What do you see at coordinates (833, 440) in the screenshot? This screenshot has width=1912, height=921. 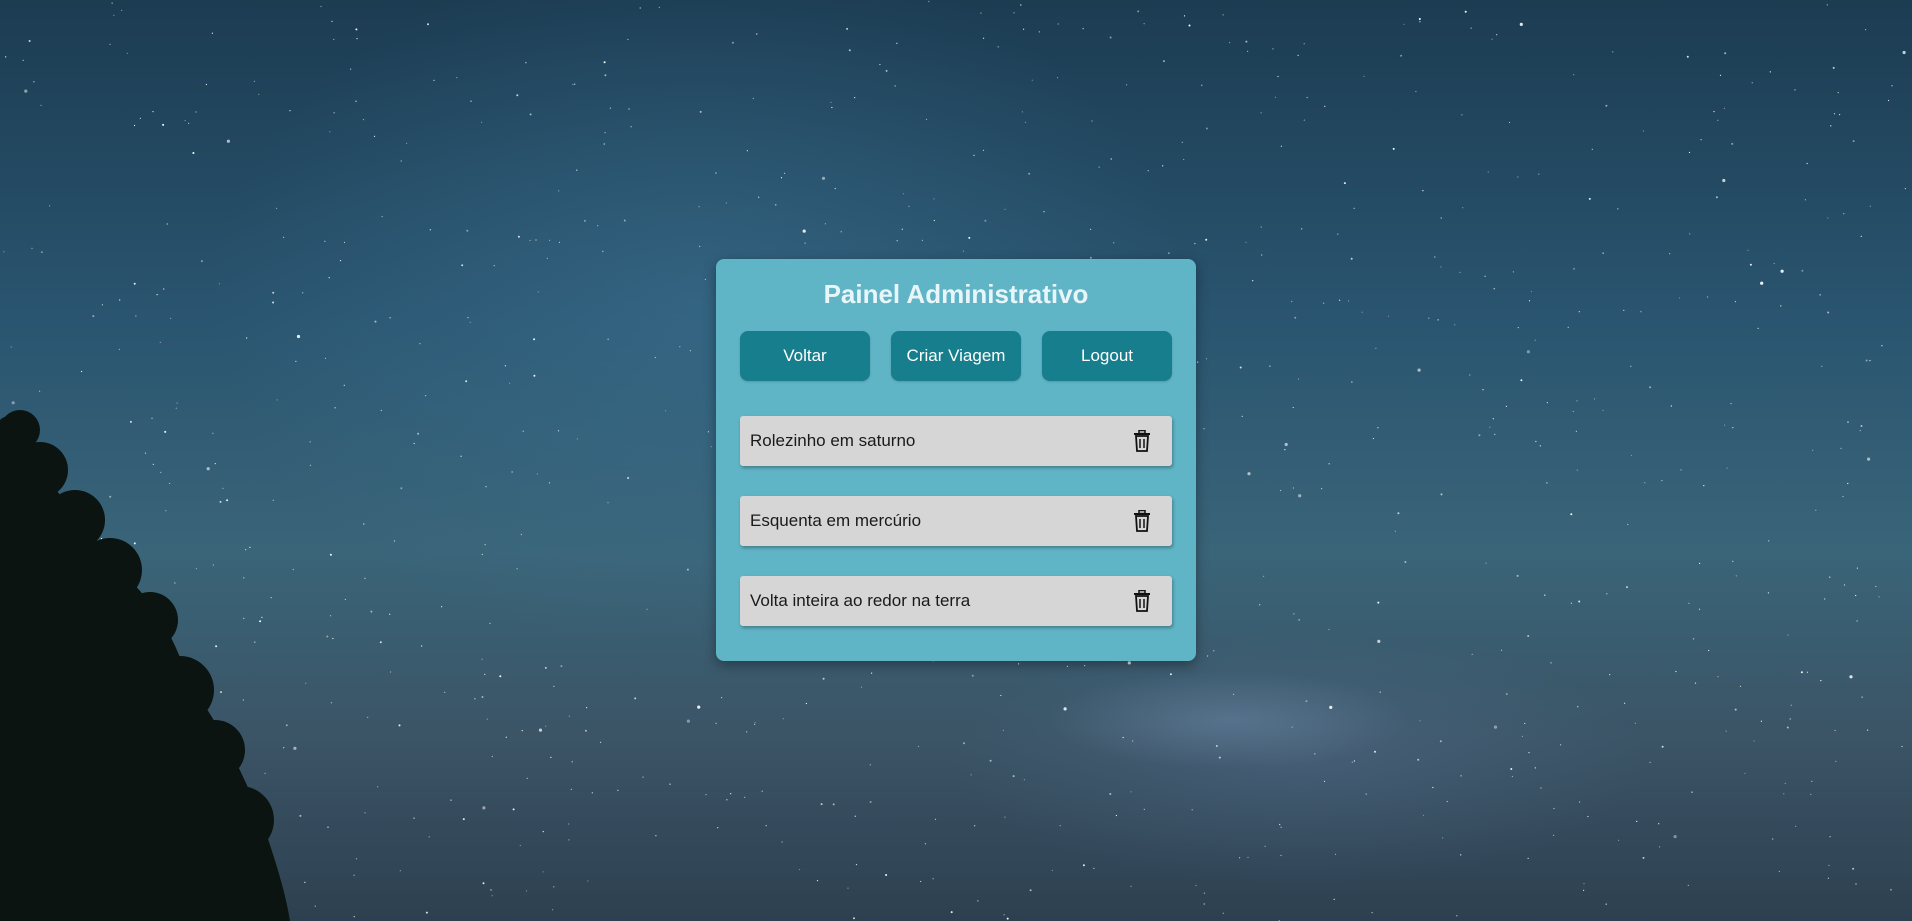 I see `trip-name: Rolezinho em saturno` at bounding box center [833, 440].